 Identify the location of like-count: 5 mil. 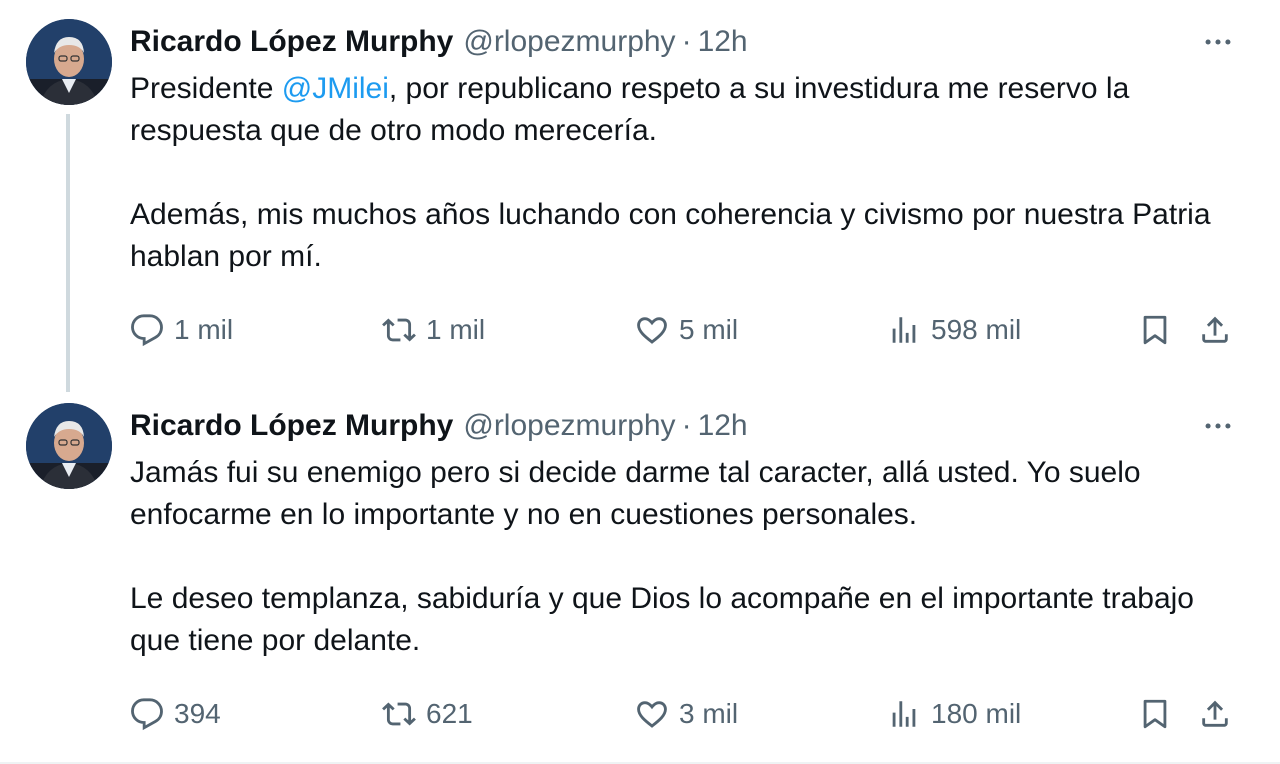
(709, 329).